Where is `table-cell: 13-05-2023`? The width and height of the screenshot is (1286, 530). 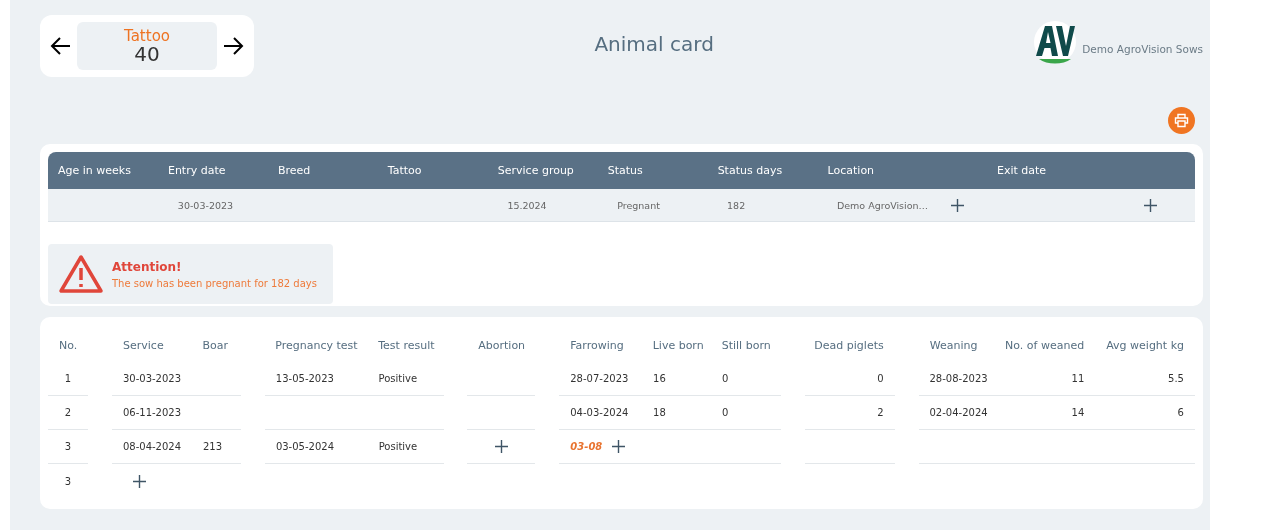 table-cell: 13-05-2023 is located at coordinates (304, 378).